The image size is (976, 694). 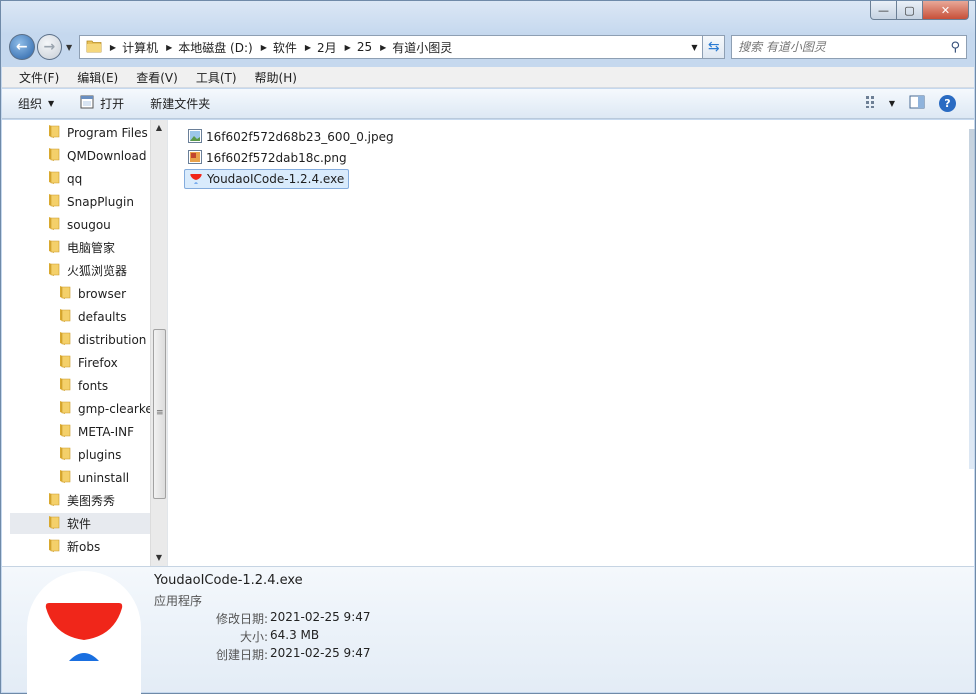 I want to click on file-item-label: 16f602f572dab18c.png, so click(x=276, y=158).